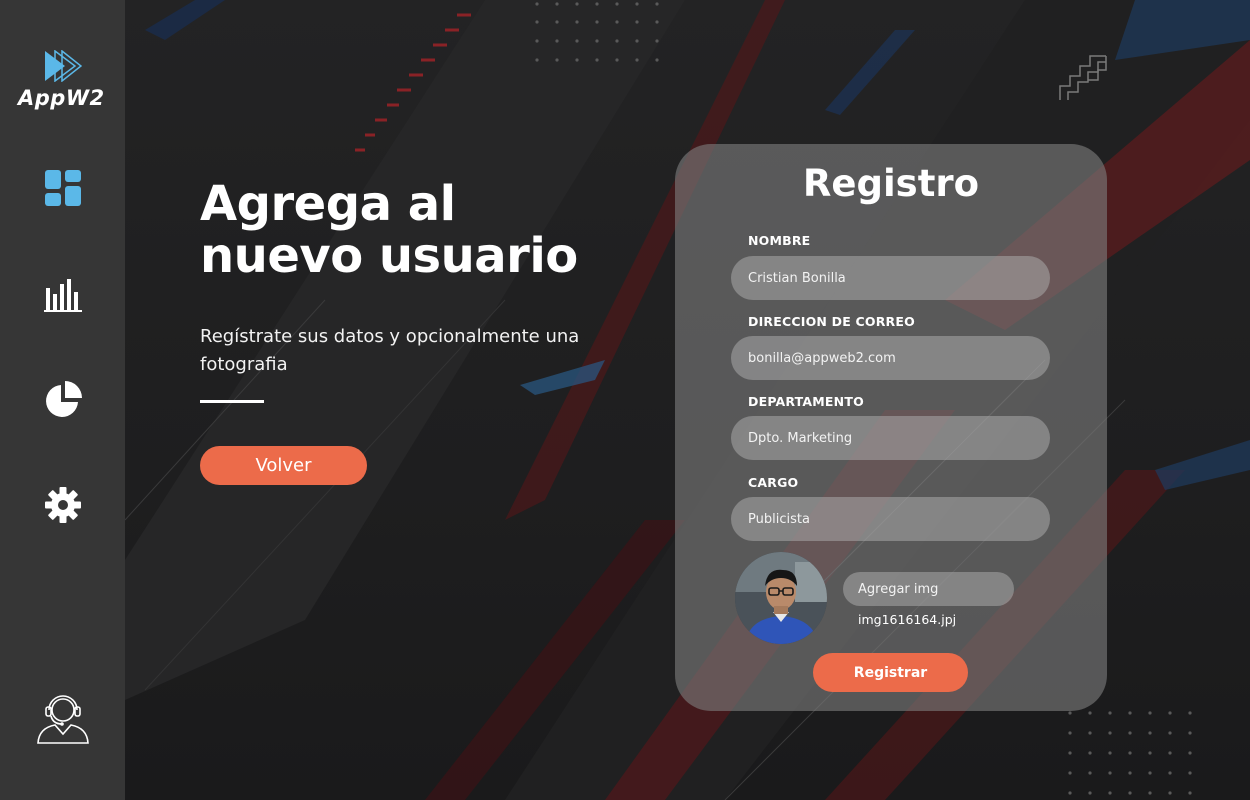 This screenshot has height=800, width=1250. What do you see at coordinates (831, 321) in the screenshot?
I see `email-label: DIRECCION DE CORREO` at bounding box center [831, 321].